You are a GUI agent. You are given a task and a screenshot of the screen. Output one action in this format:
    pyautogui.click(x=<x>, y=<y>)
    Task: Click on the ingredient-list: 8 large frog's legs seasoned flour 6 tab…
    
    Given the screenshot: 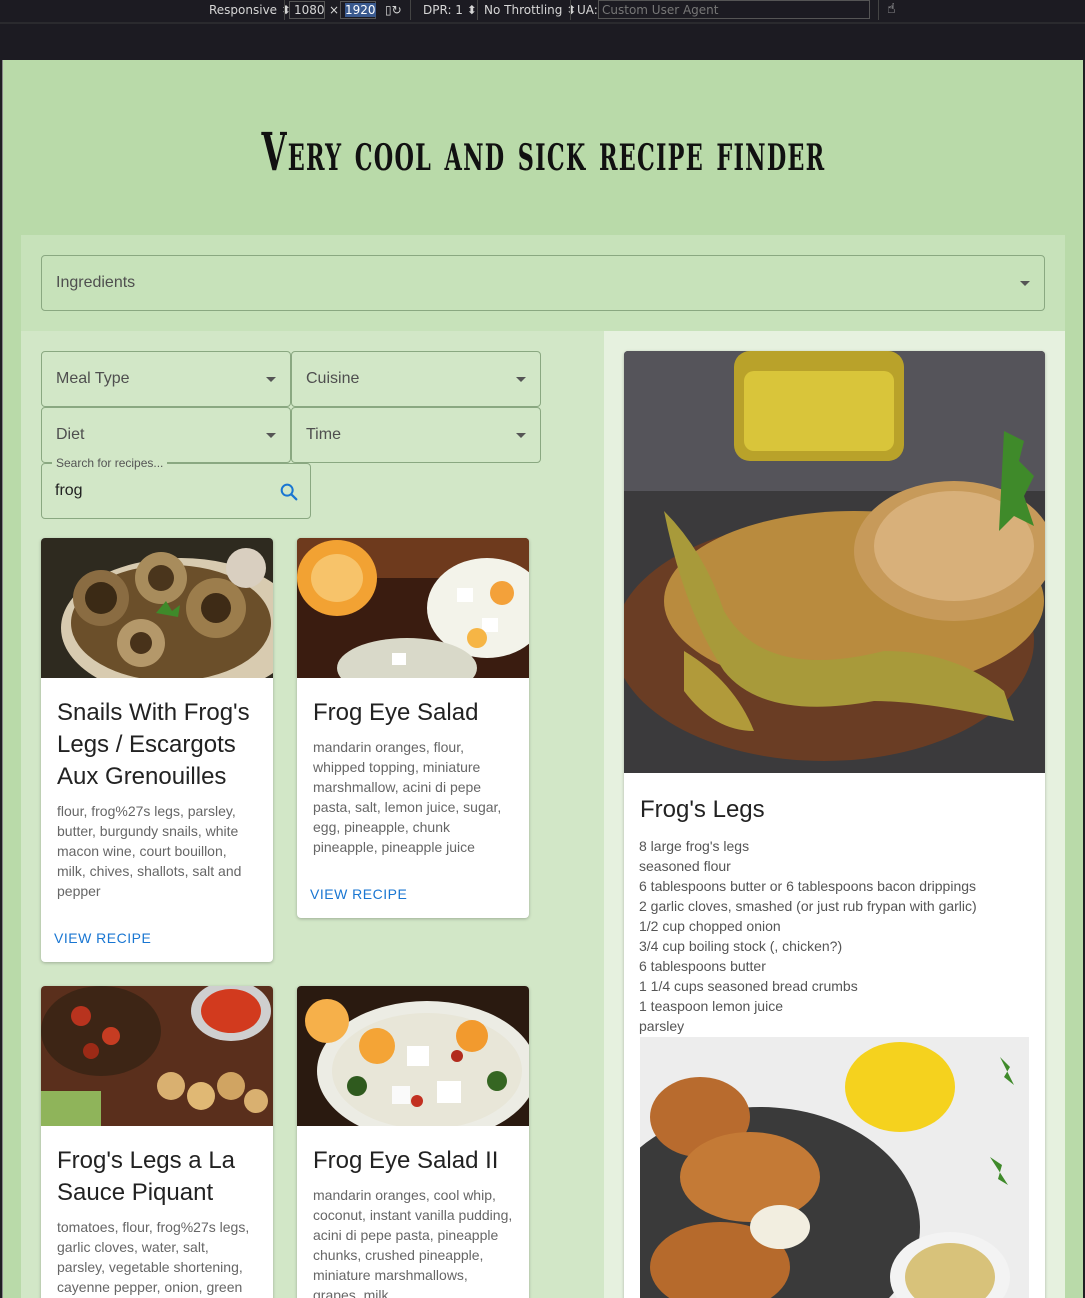 What is the action you would take?
    pyautogui.click(x=834, y=931)
    